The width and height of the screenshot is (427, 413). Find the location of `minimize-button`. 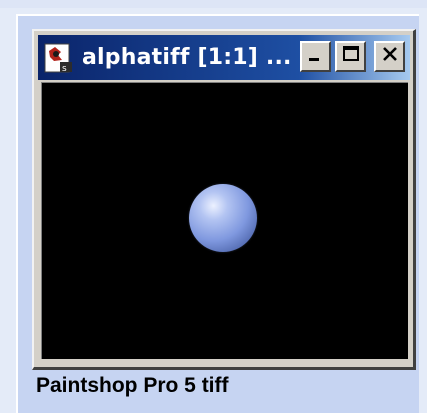

minimize-button is located at coordinates (315, 56).